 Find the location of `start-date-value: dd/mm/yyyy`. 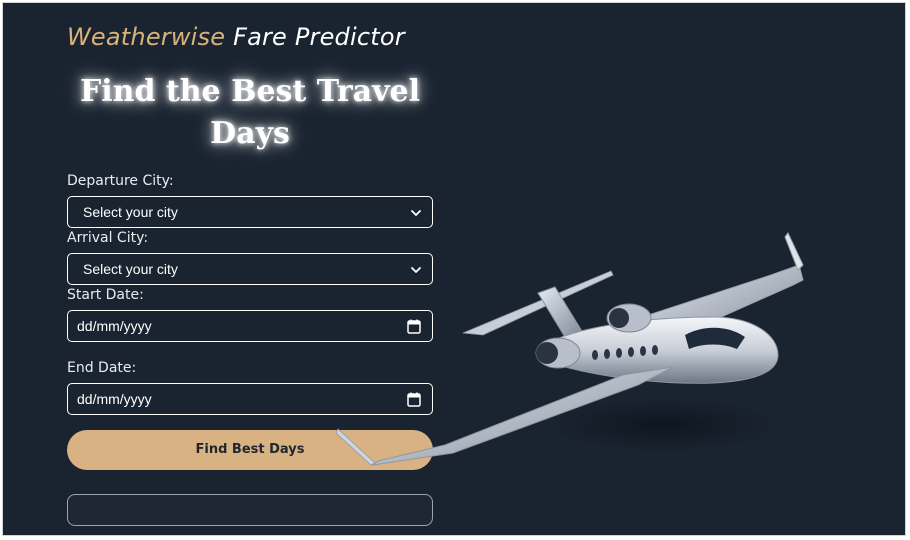

start-date-value: dd/mm/yyyy is located at coordinates (114, 326).